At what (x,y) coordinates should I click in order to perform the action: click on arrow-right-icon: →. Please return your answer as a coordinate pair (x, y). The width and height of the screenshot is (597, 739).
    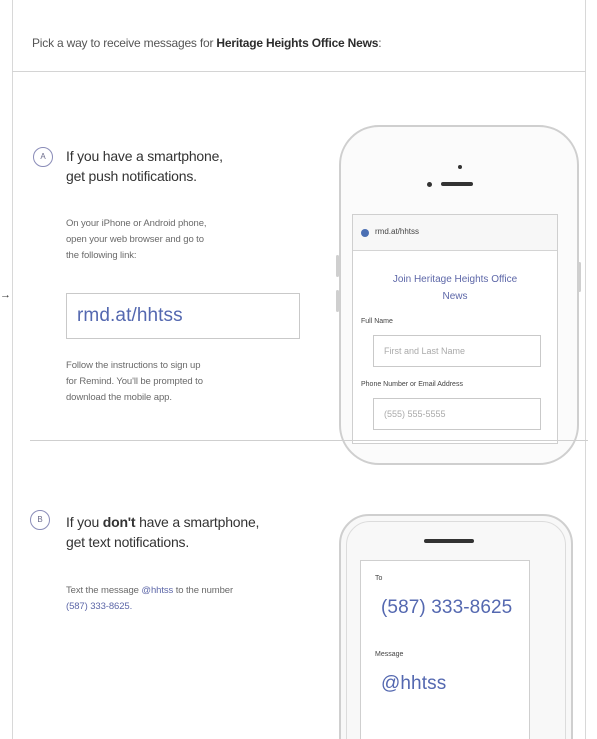
    Looking at the image, I should click on (5, 295).